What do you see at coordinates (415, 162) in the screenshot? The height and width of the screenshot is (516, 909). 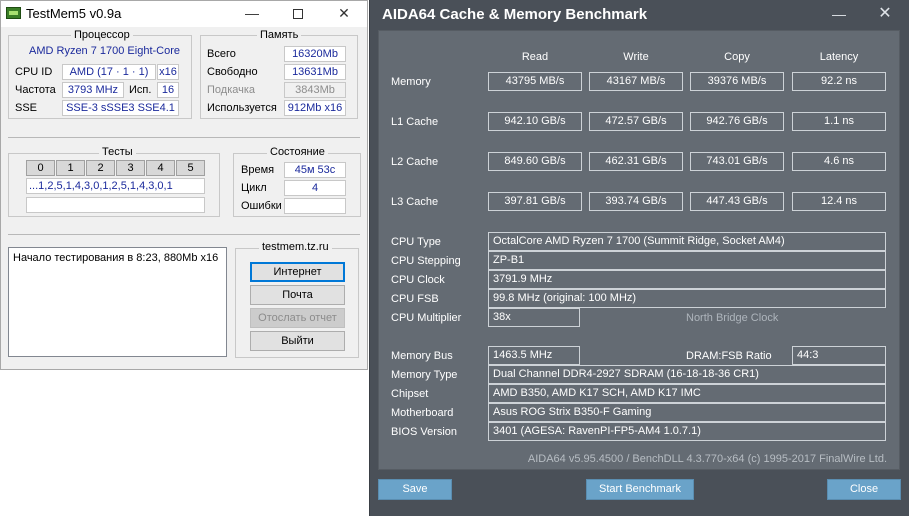 I see `row-label-l2: L2 Cache` at bounding box center [415, 162].